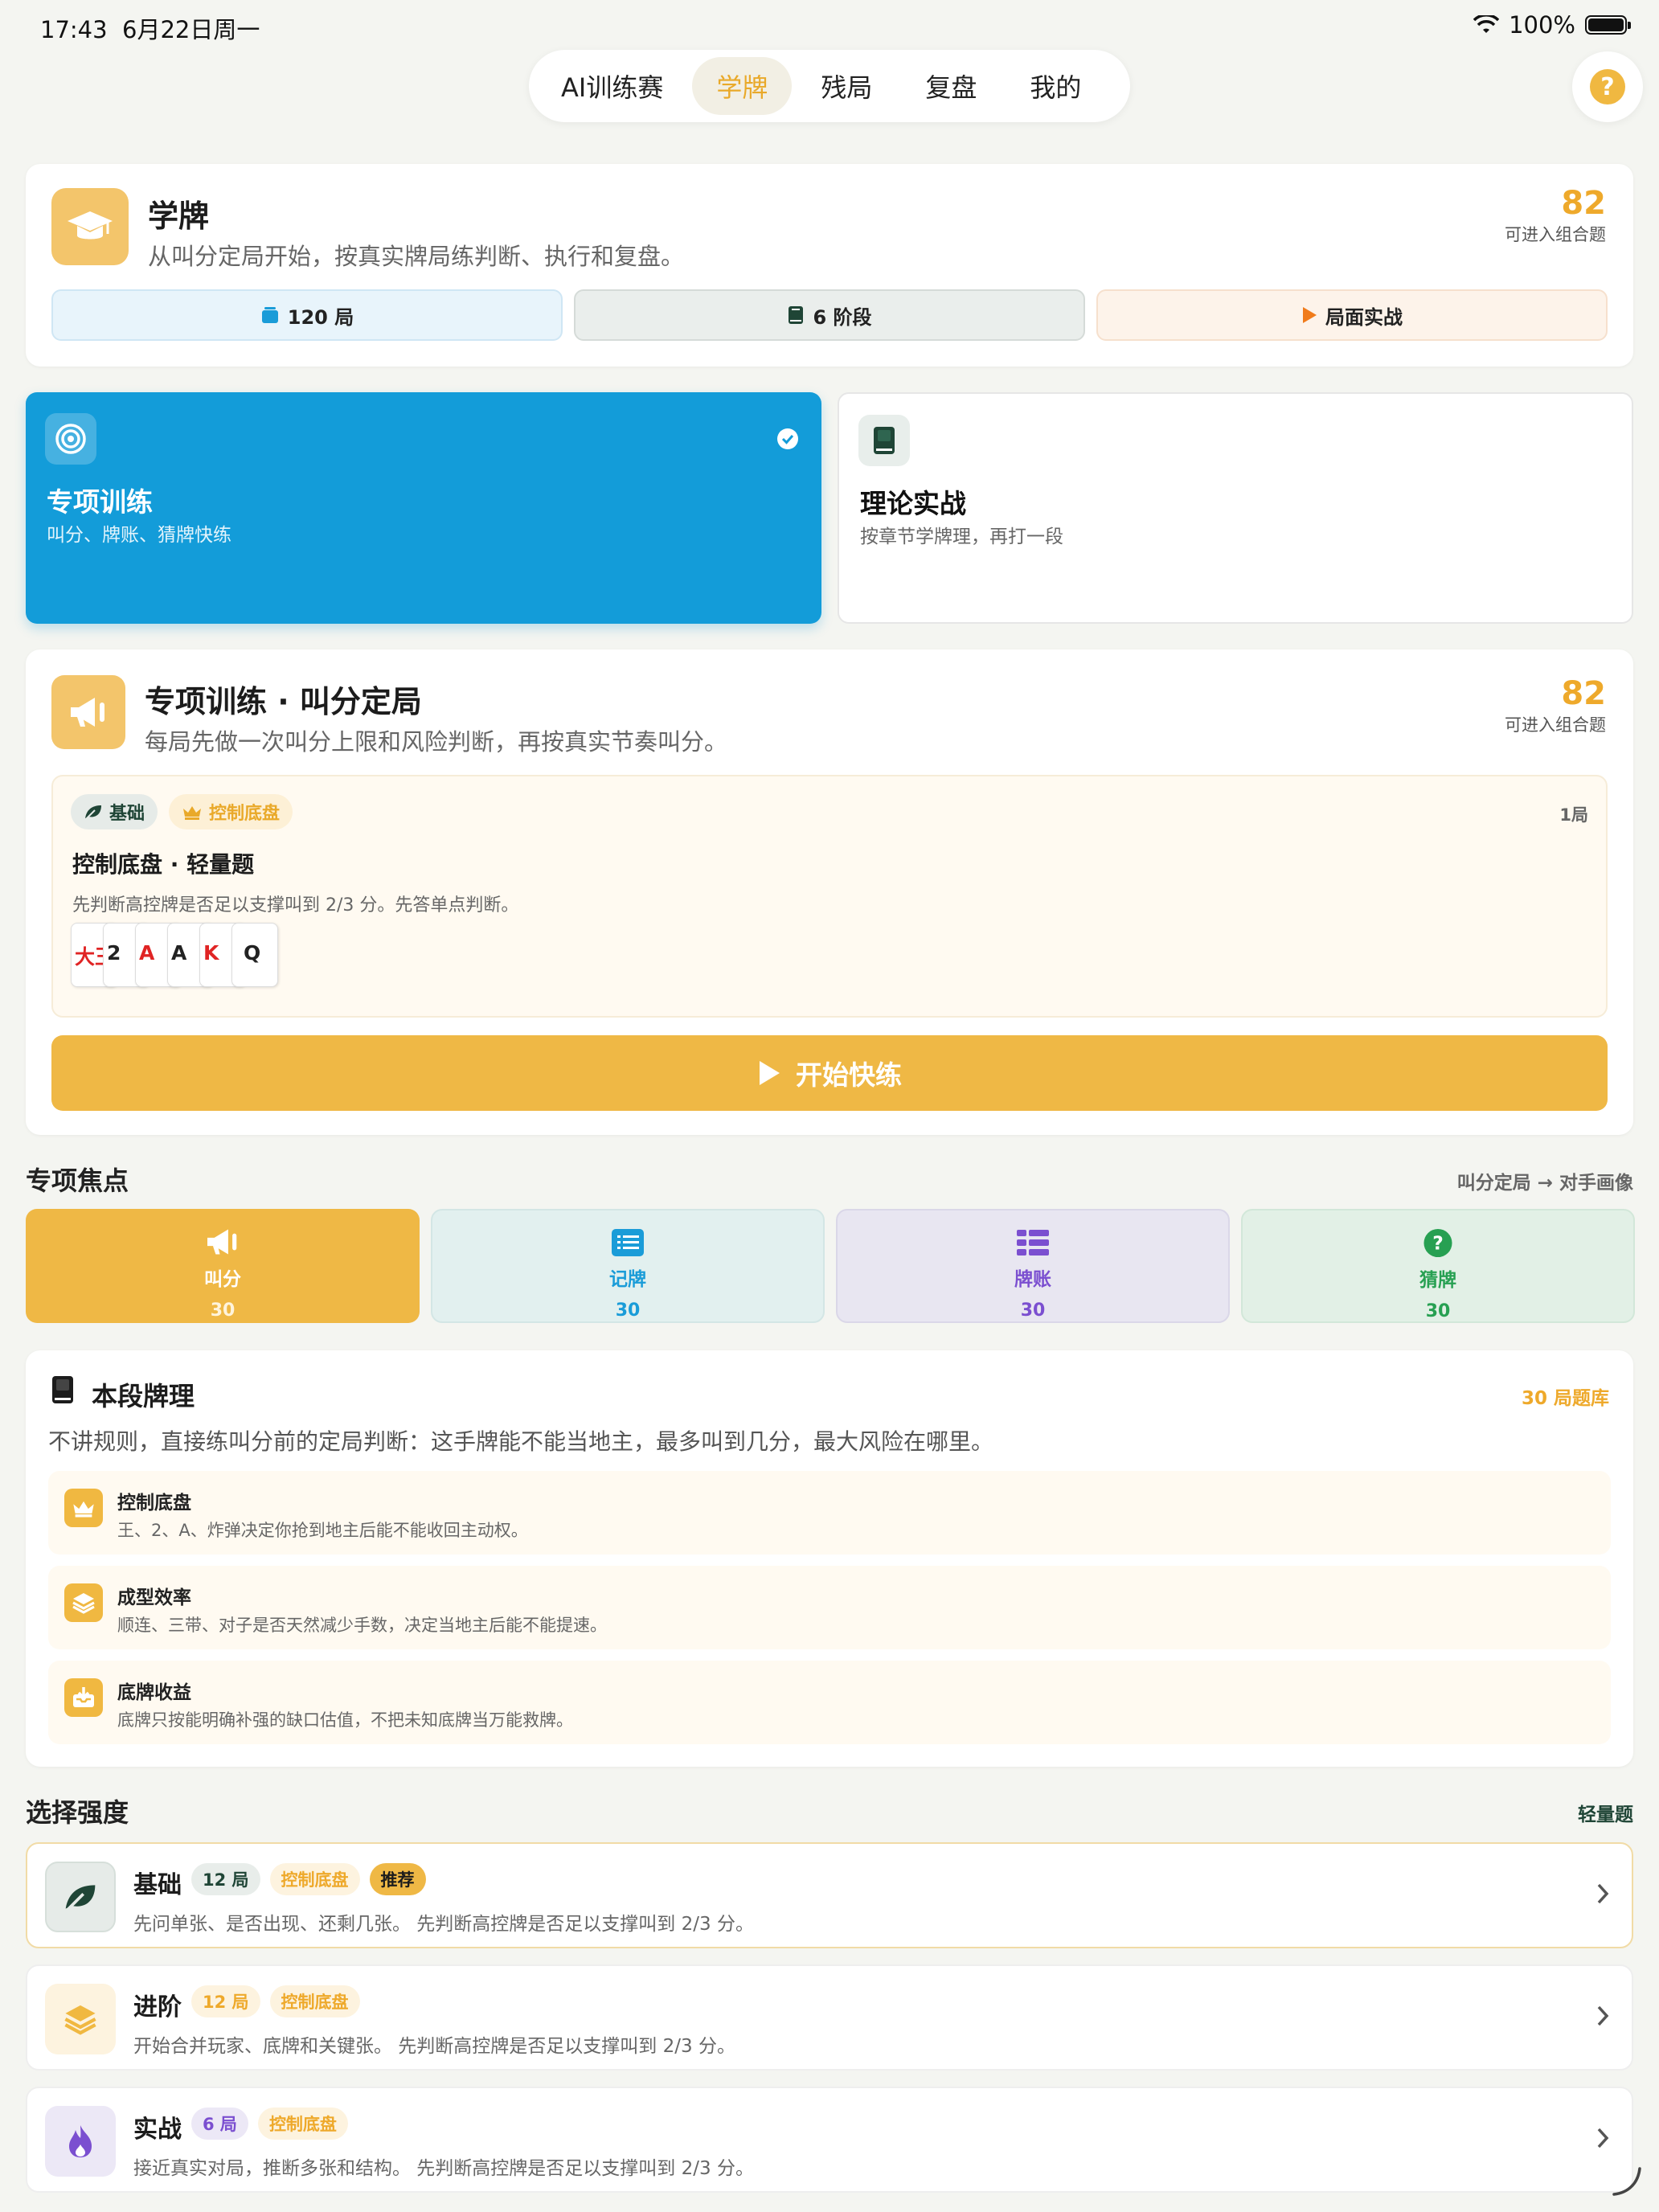 This screenshot has width=1659, height=2212. What do you see at coordinates (951, 86) in the screenshot?
I see `tab-review: 复盘` at bounding box center [951, 86].